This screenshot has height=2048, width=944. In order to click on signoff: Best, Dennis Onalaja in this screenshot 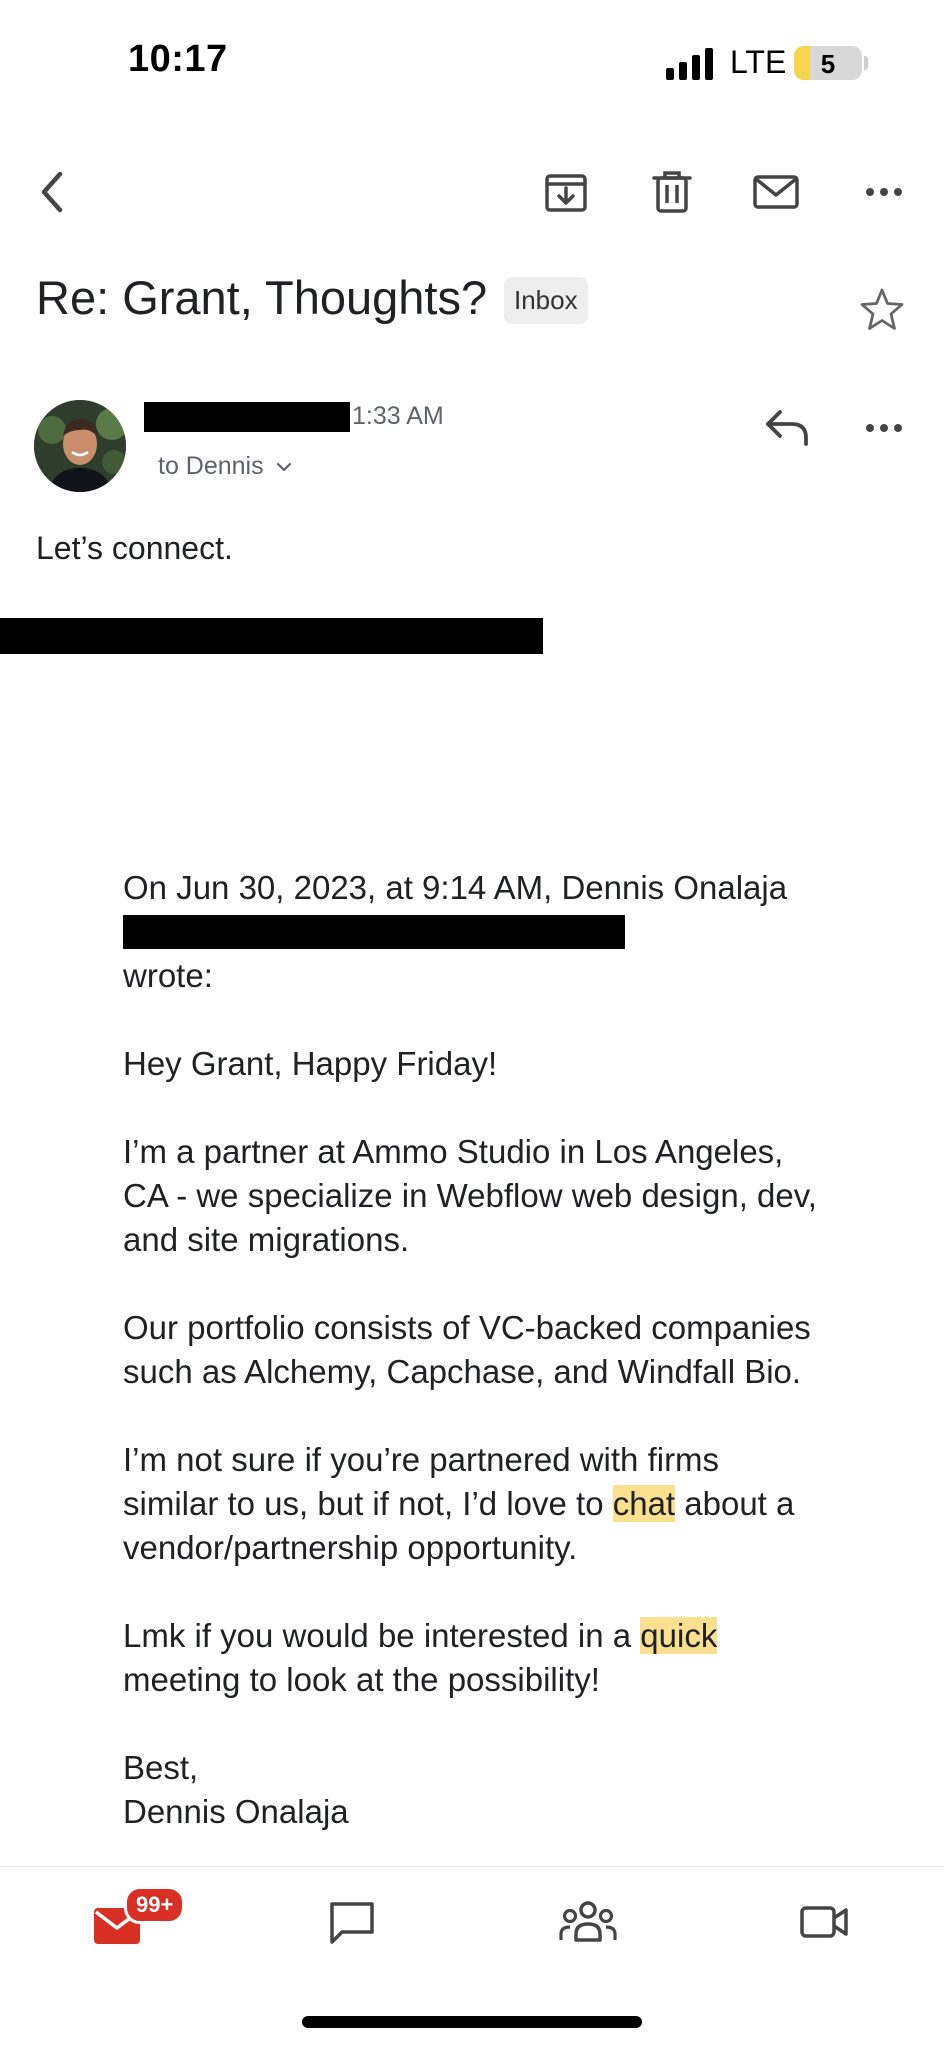, I will do `click(473, 1790)`.